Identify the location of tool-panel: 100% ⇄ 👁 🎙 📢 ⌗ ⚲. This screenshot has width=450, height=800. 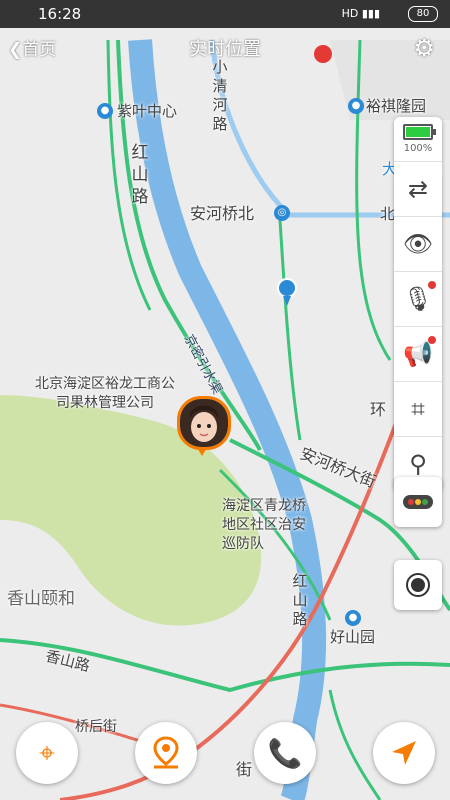
(418, 304).